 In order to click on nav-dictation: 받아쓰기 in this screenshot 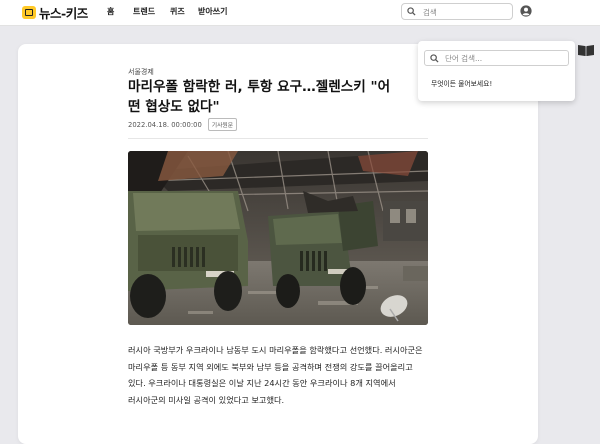, I will do `click(212, 11)`.